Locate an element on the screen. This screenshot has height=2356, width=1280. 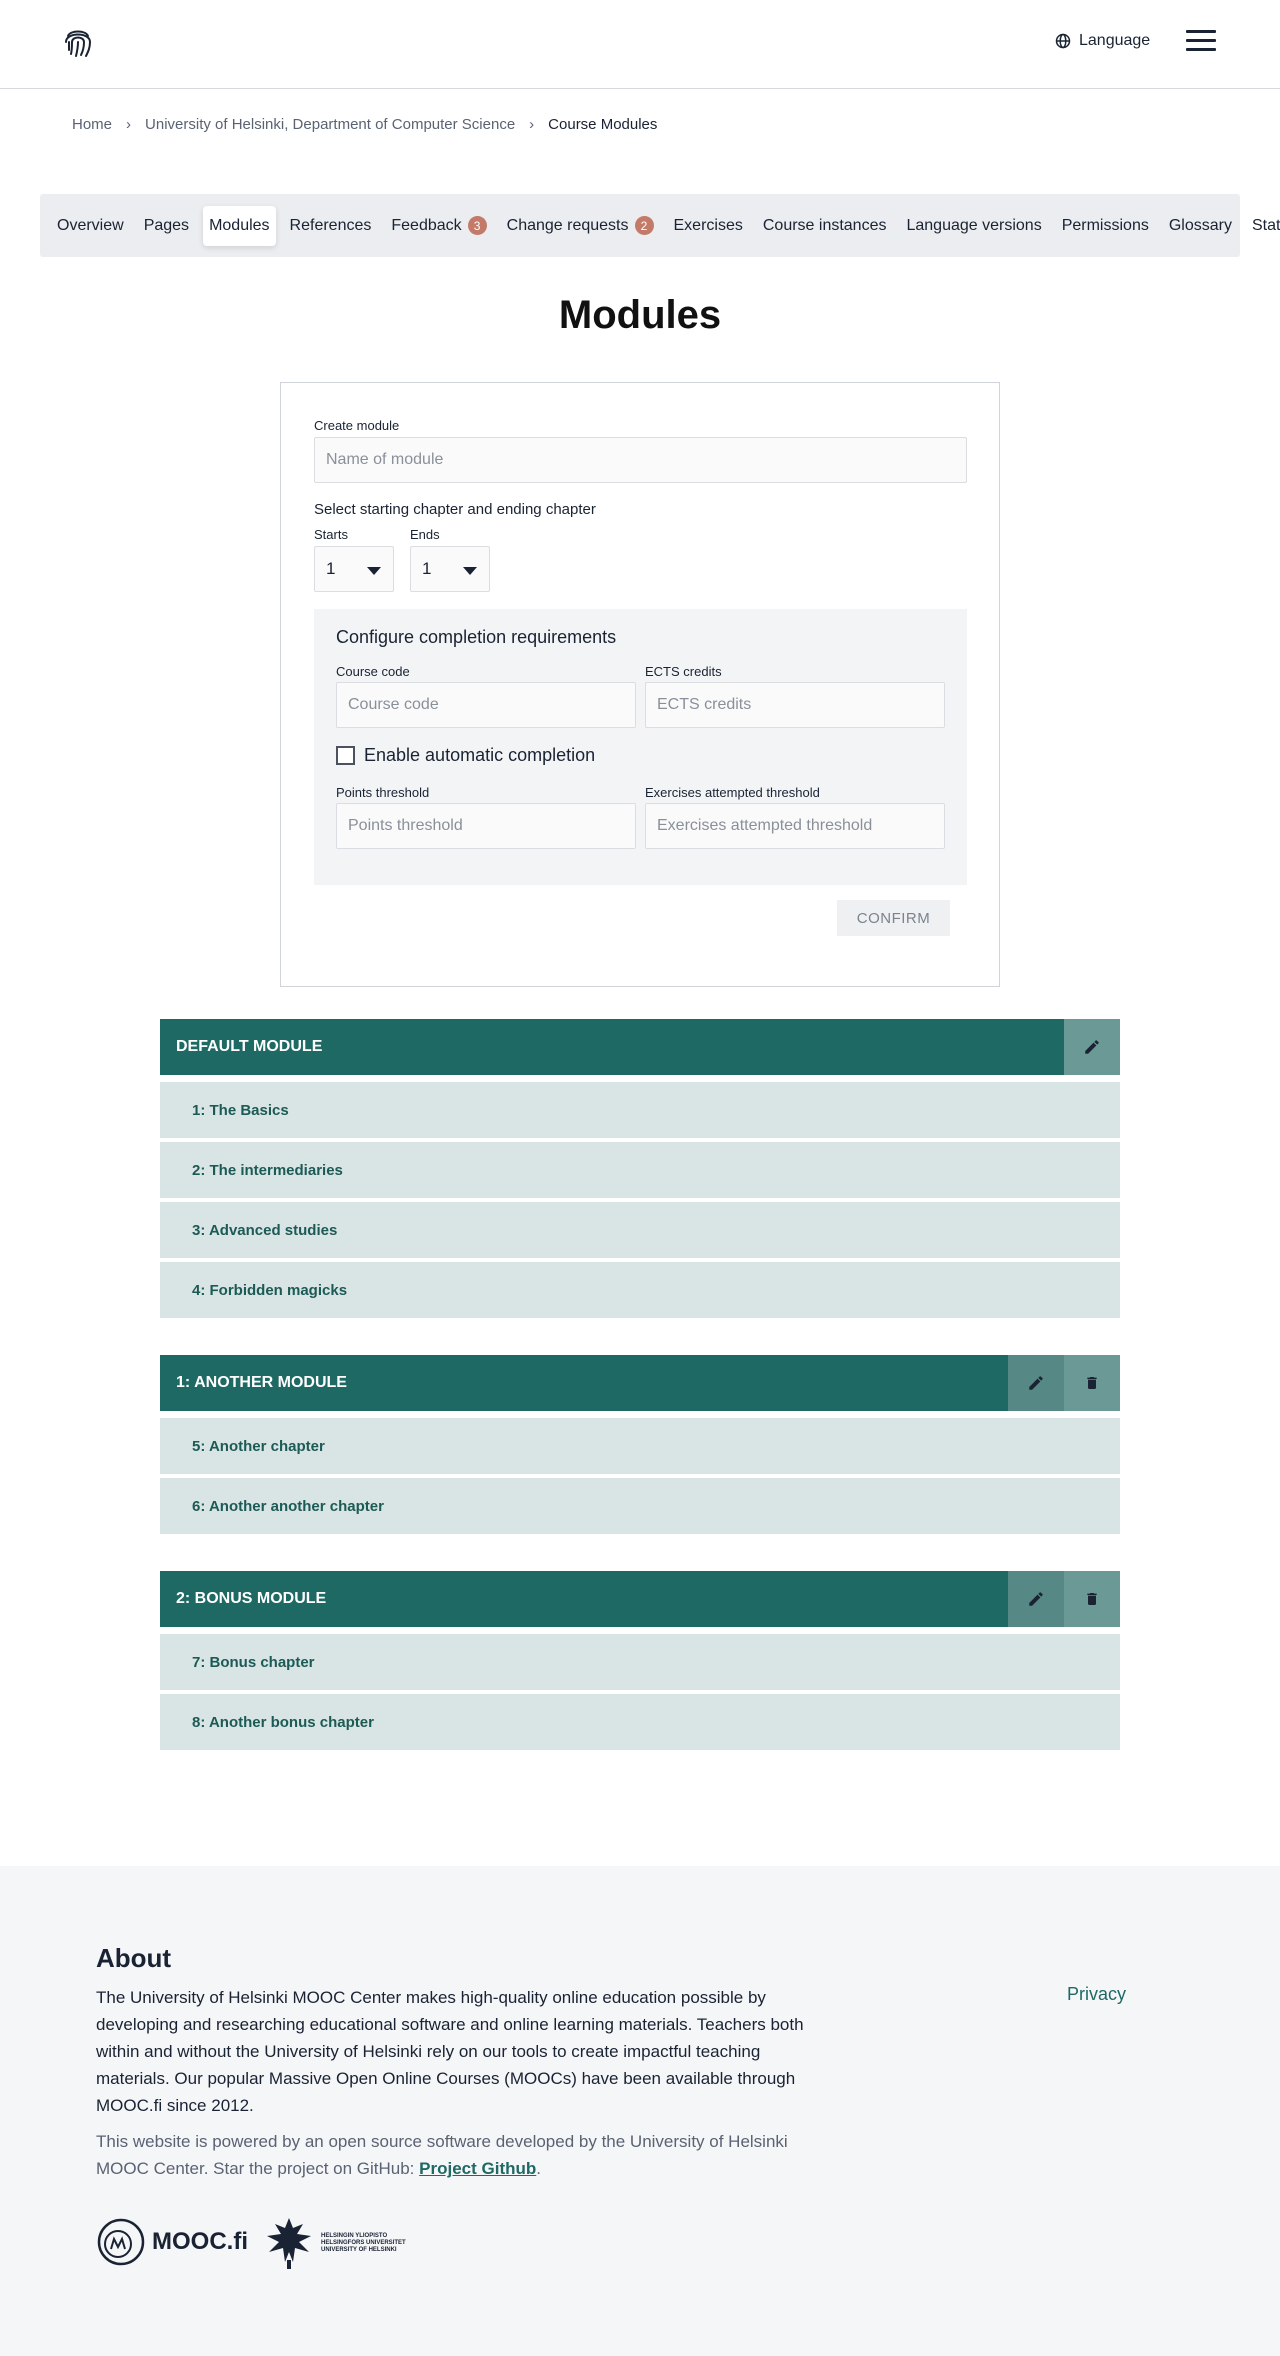
starts-select: 1 is located at coordinates (354, 569).